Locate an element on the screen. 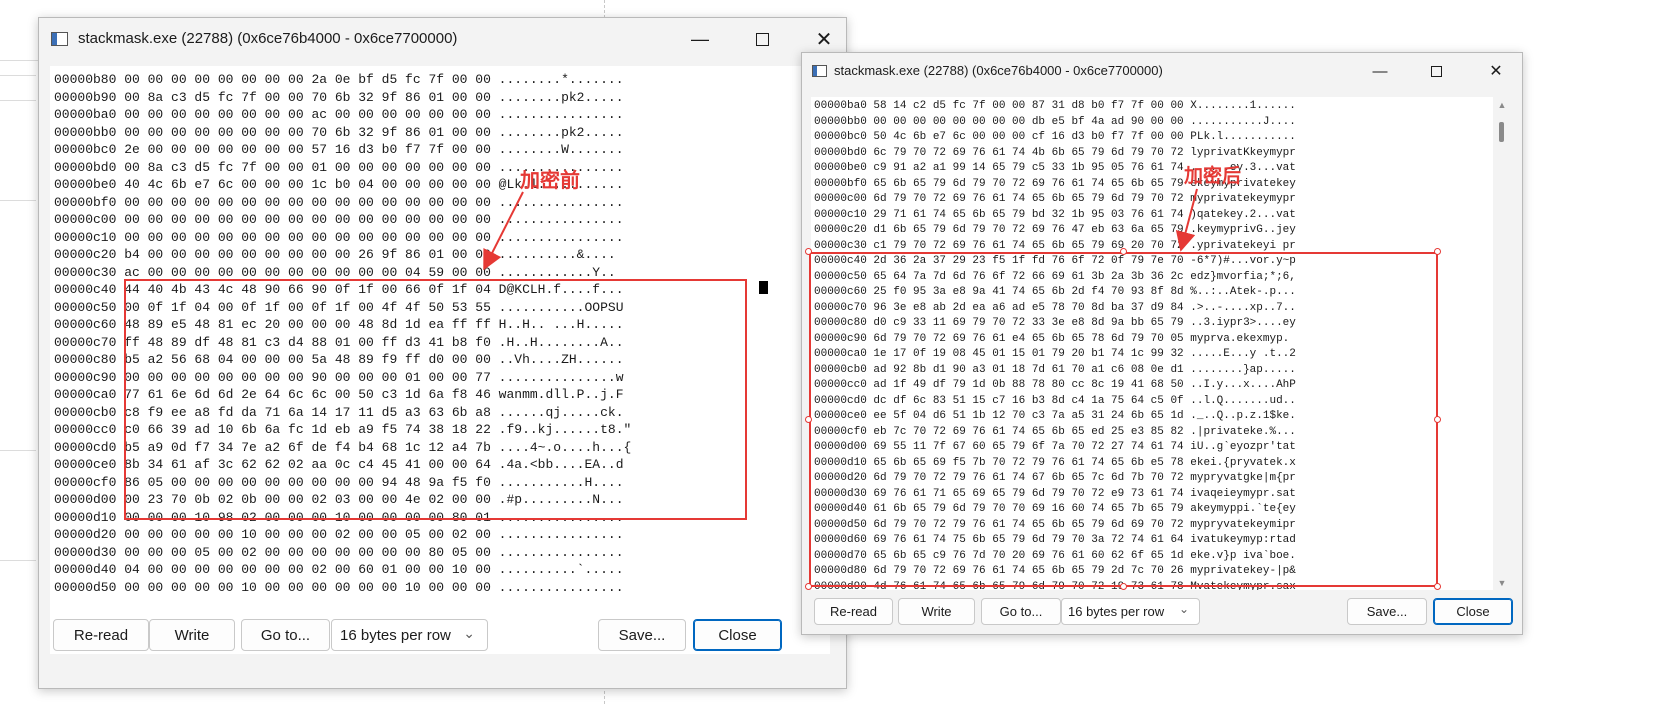  scroll-up-icon: ▲ is located at coordinates (1502, 105).